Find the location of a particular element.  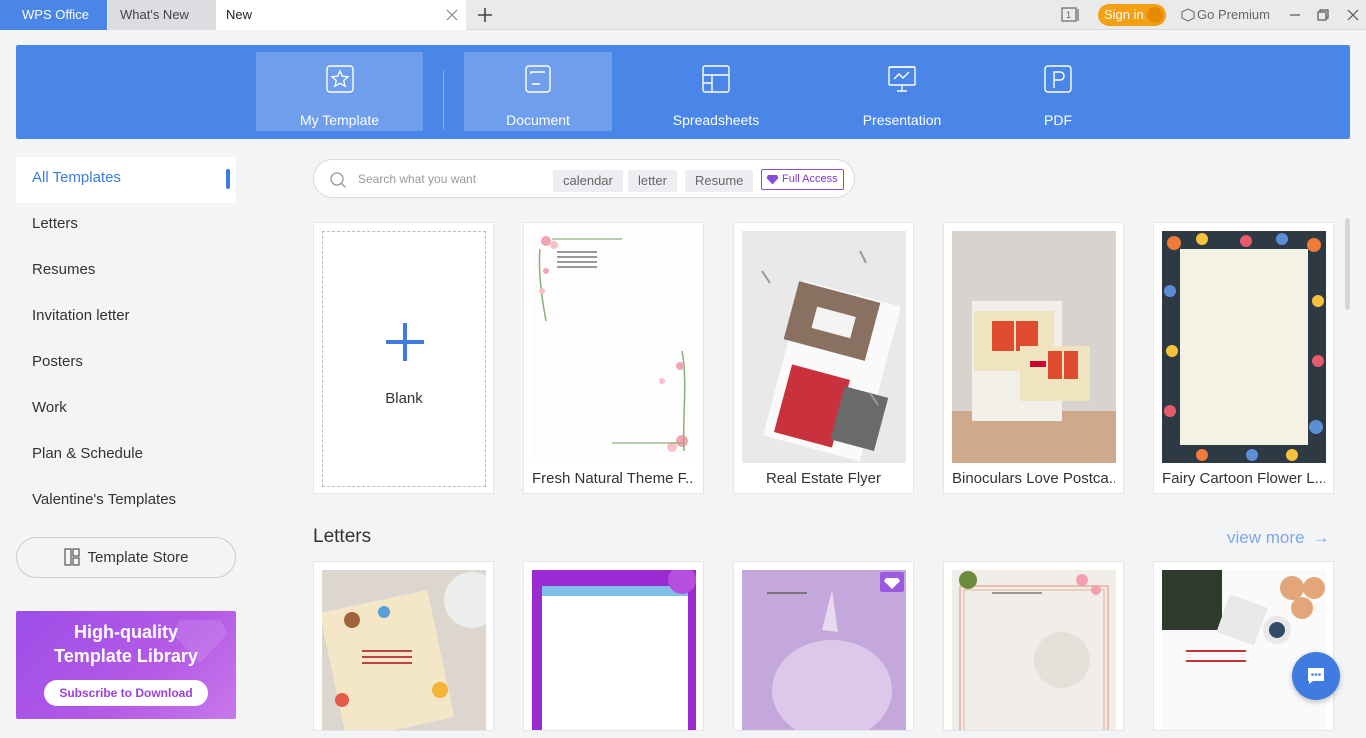

category-my-template: My Template is located at coordinates (339, 91).